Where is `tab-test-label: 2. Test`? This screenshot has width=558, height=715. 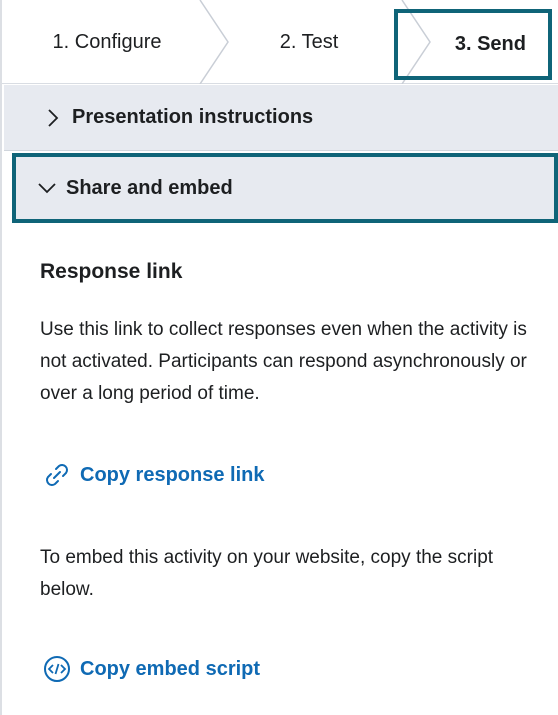 tab-test-label: 2. Test is located at coordinates (309, 41).